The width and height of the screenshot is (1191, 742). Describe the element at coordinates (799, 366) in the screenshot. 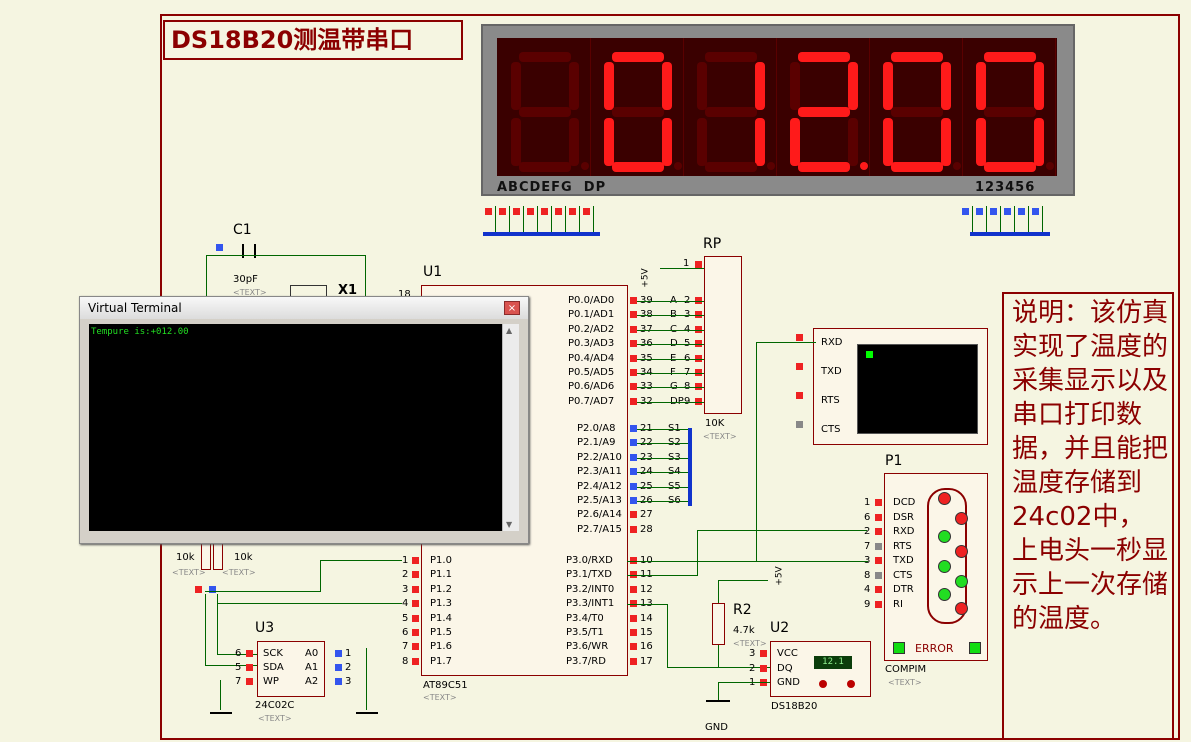

I see `terminal-pin-stub-txd` at that location.